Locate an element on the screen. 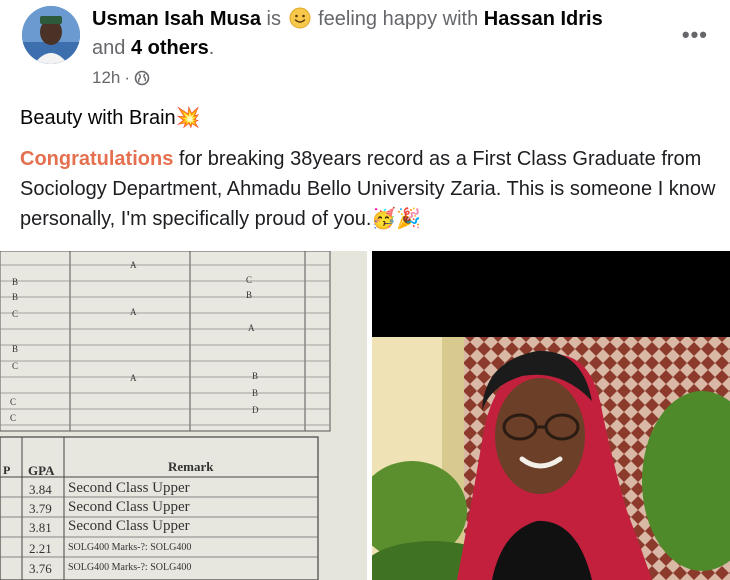  author-avatar is located at coordinates (51, 35).